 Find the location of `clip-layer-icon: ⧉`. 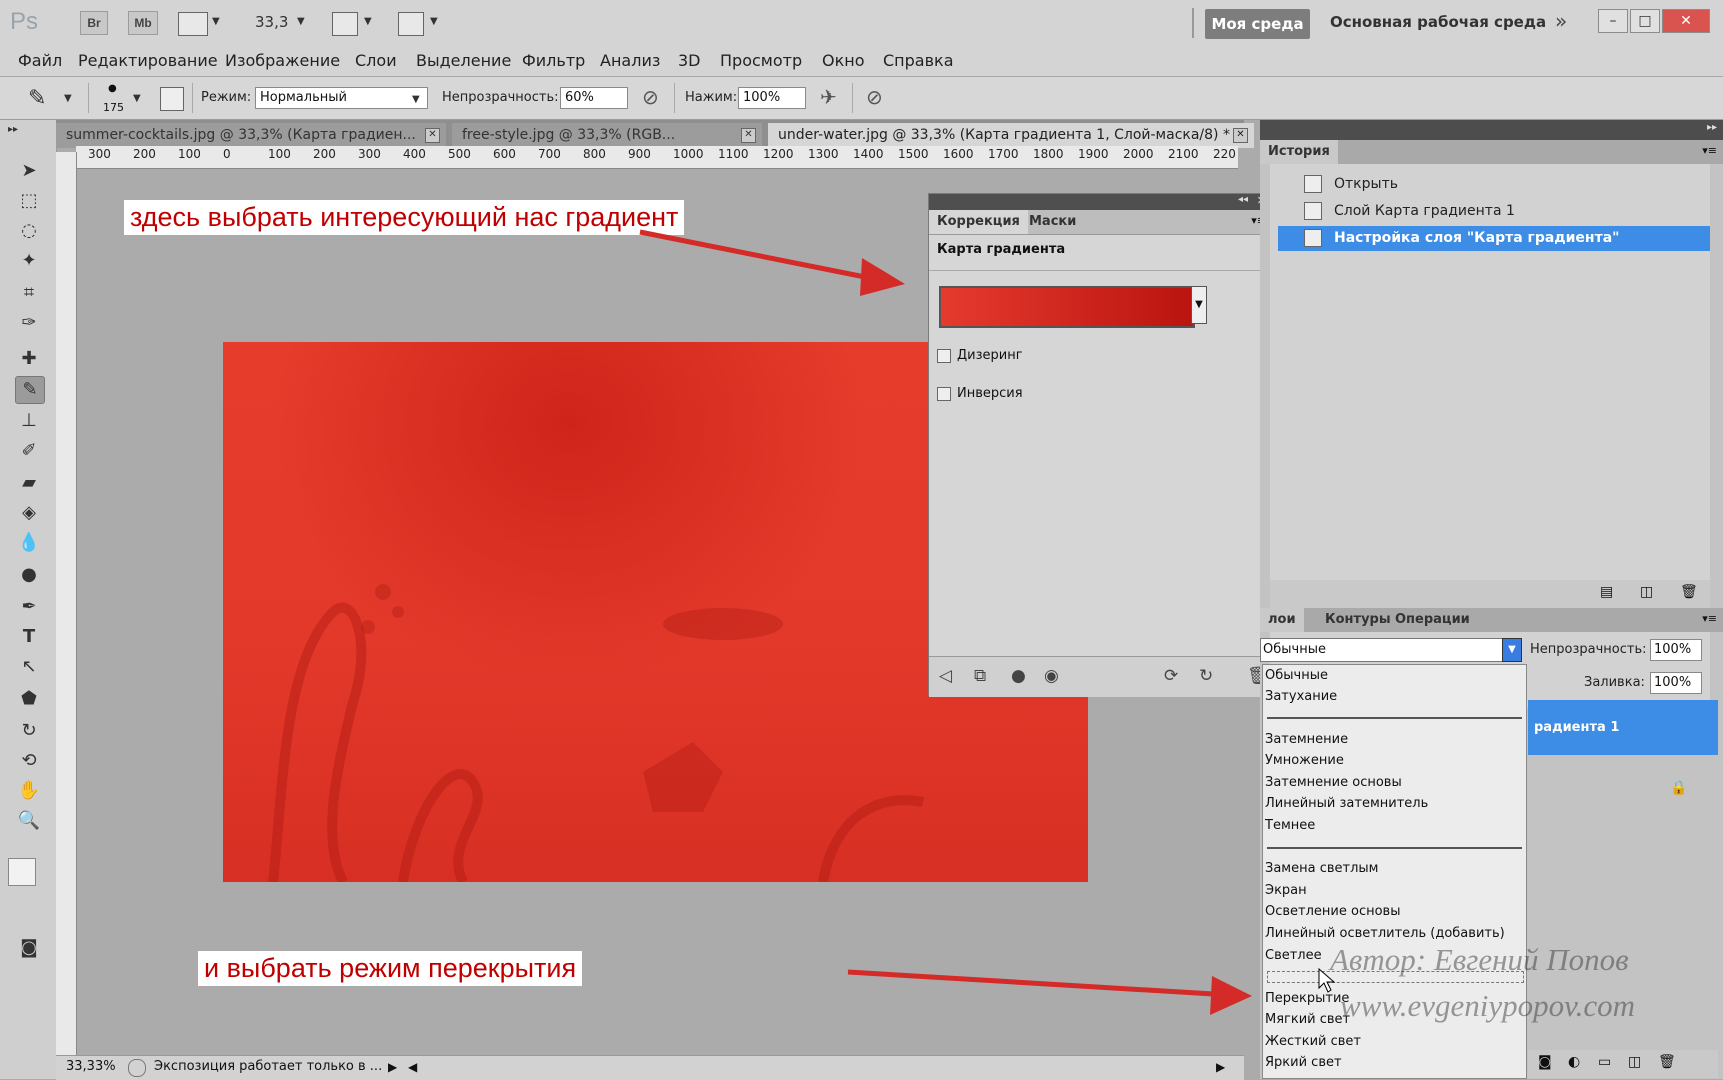

clip-layer-icon: ⧉ is located at coordinates (980, 676).